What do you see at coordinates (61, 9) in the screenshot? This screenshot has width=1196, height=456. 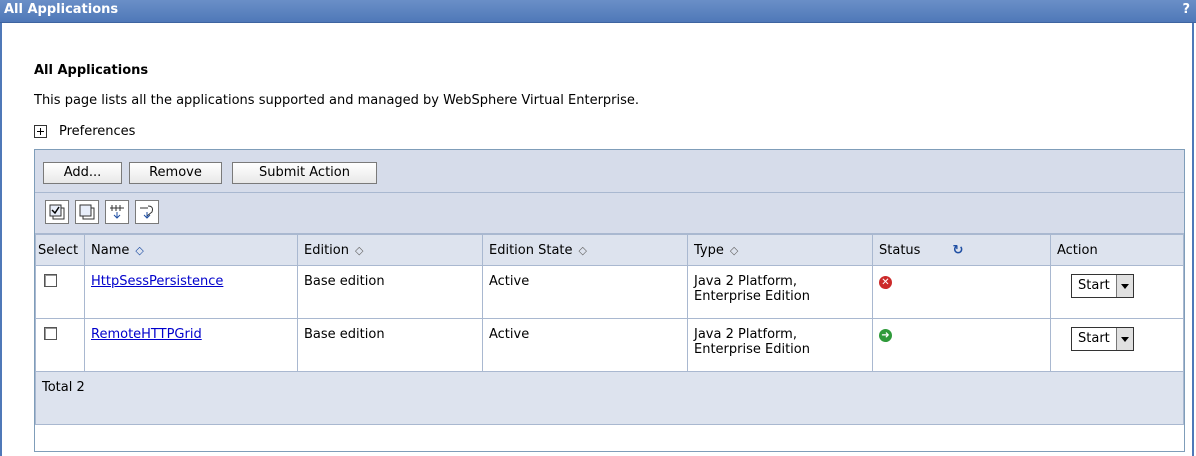 I see `window-title: All Applications` at bounding box center [61, 9].